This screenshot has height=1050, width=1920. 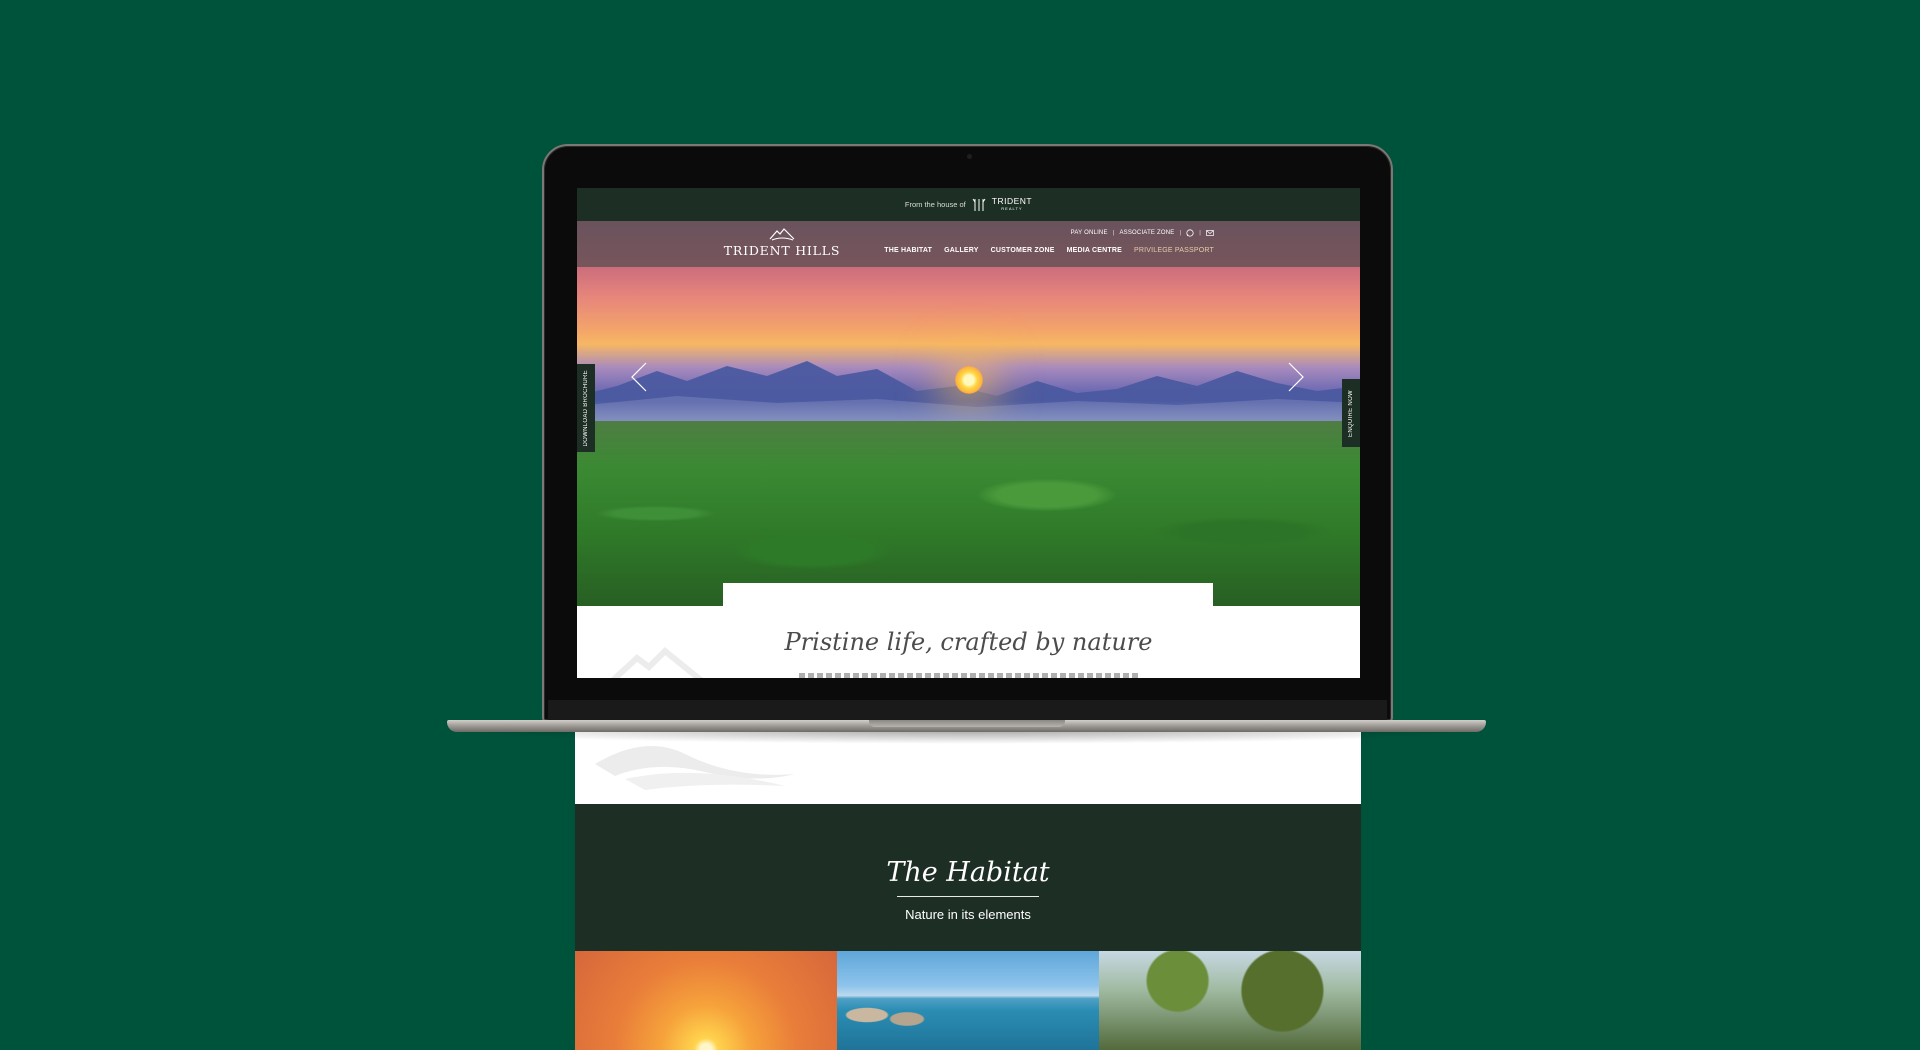 What do you see at coordinates (968, 914) in the screenshot?
I see `habitat-subtitle: Nature in its elements` at bounding box center [968, 914].